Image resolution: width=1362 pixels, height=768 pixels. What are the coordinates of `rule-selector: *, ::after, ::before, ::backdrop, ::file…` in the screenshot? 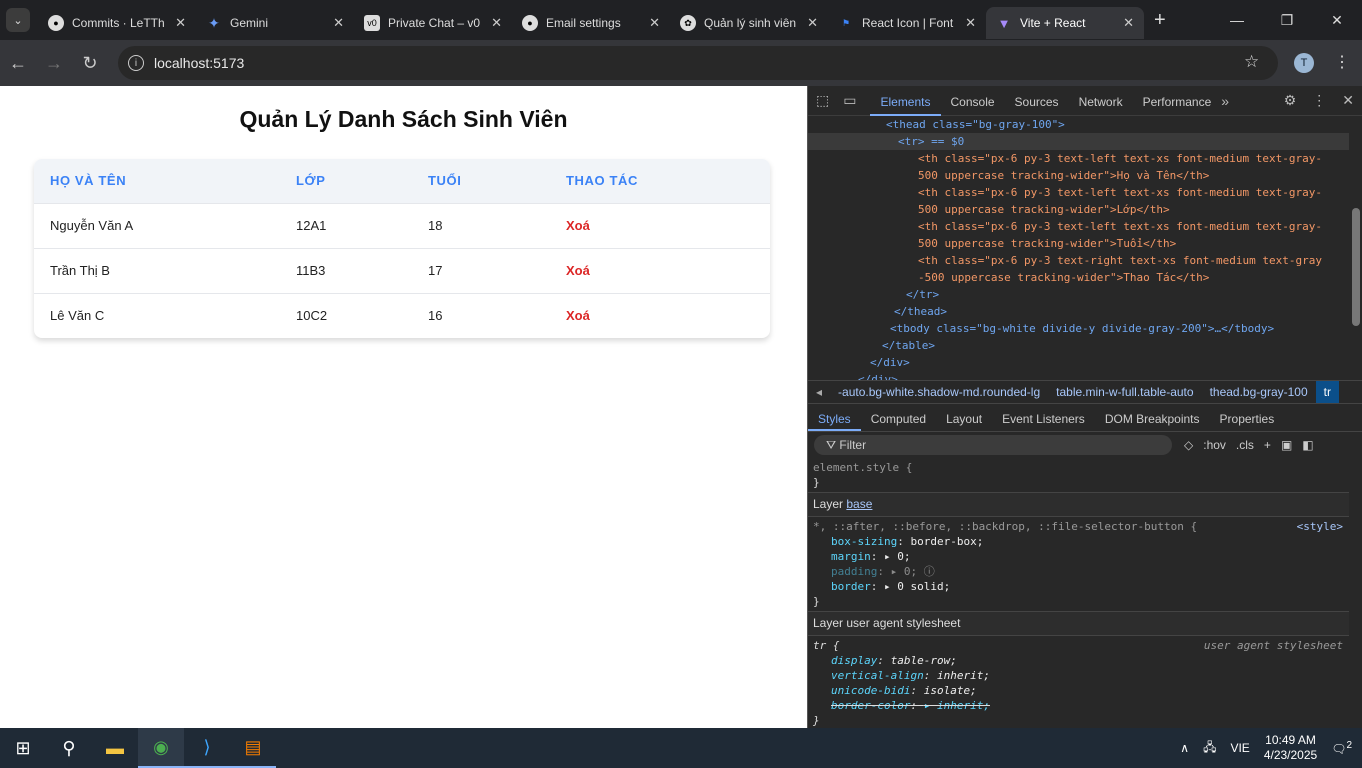 It's located at (1078, 526).